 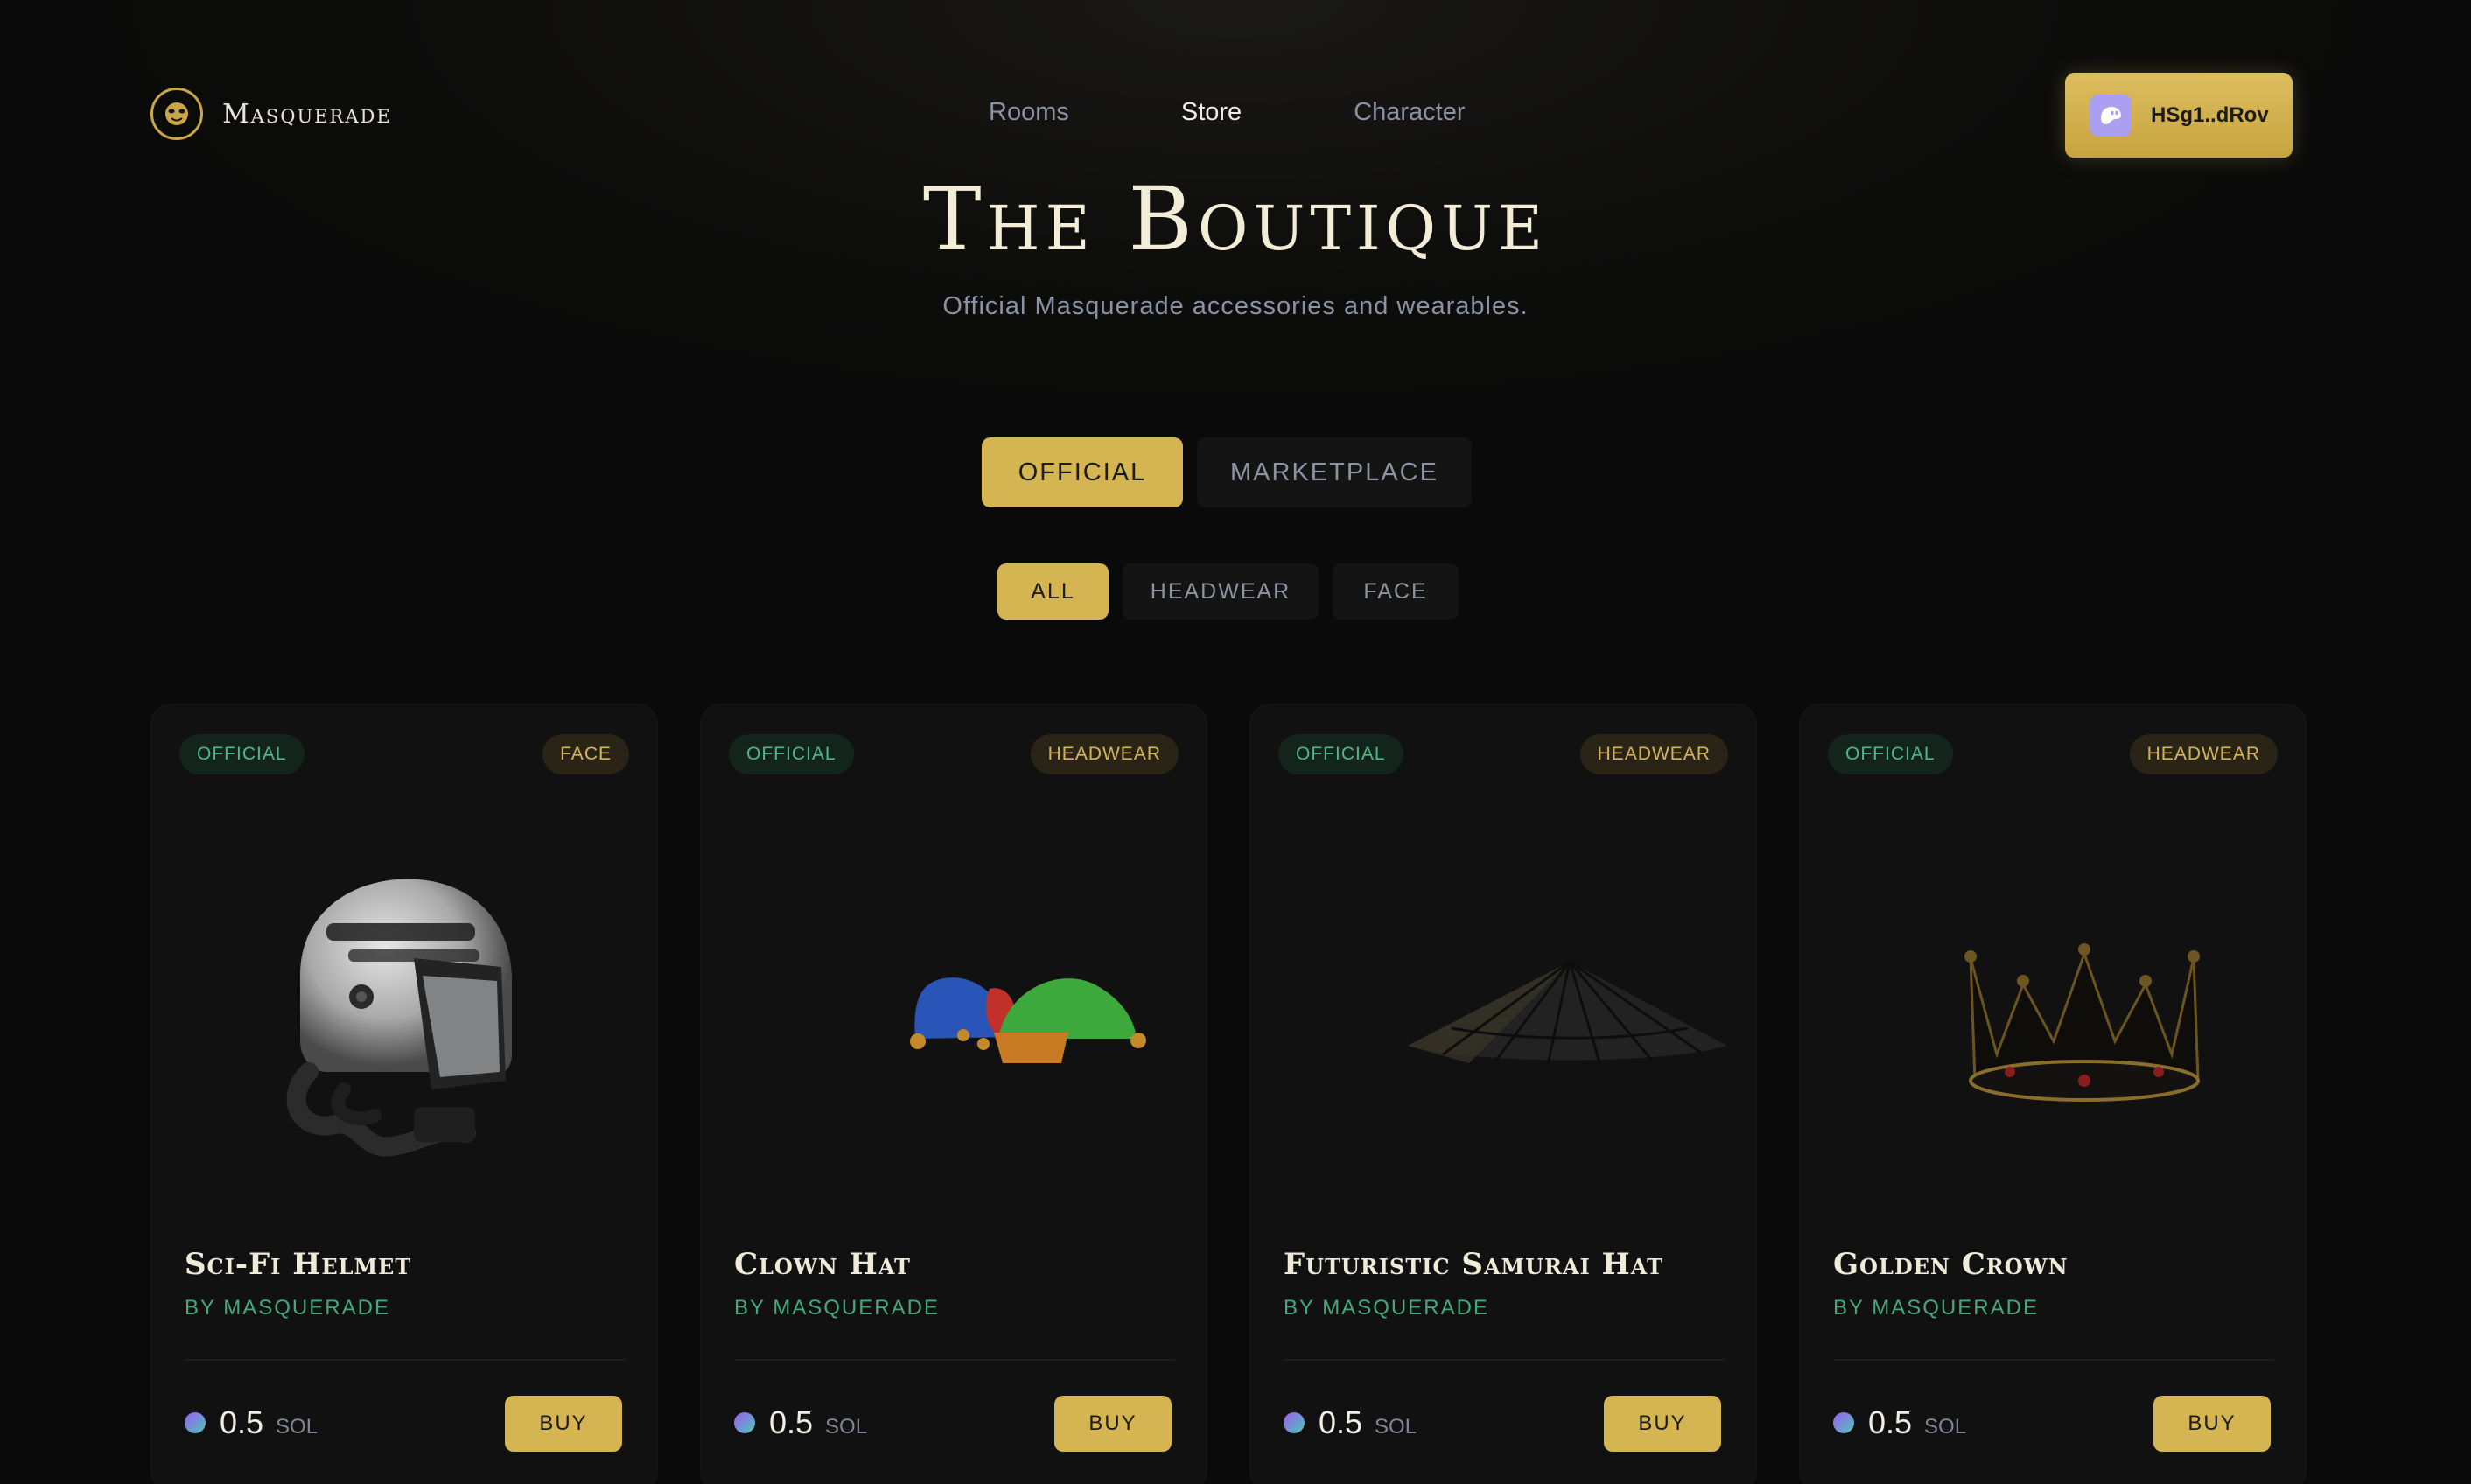 I want to click on brand-name: Masquerade, so click(x=307, y=114).